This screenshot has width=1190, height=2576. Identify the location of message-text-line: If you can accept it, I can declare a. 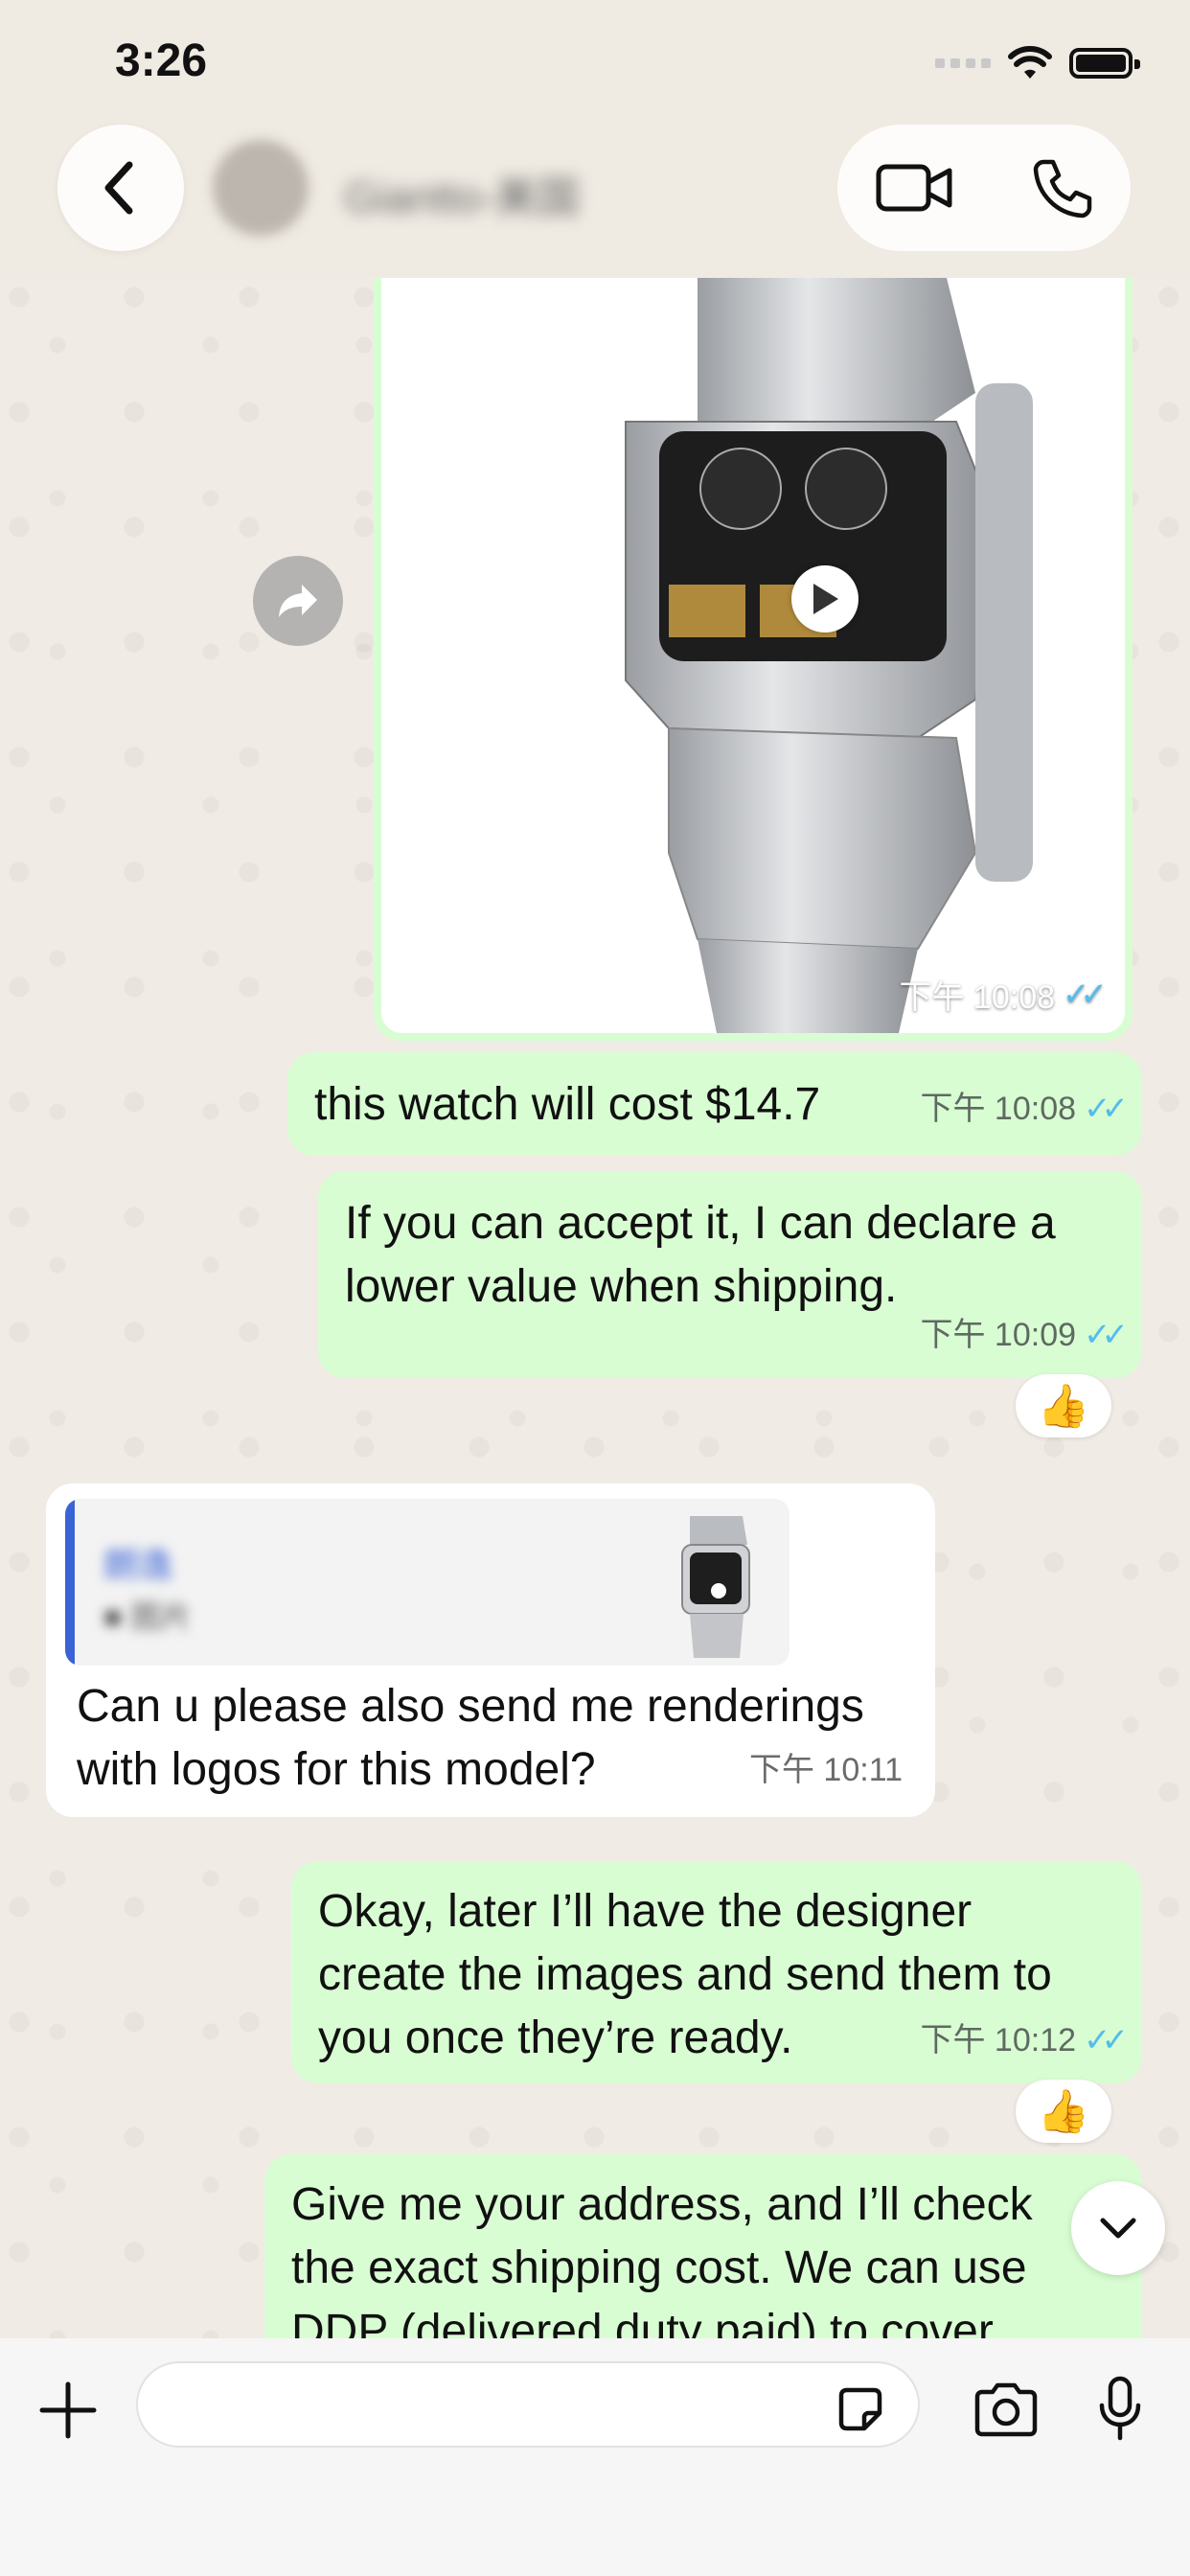
(700, 1223).